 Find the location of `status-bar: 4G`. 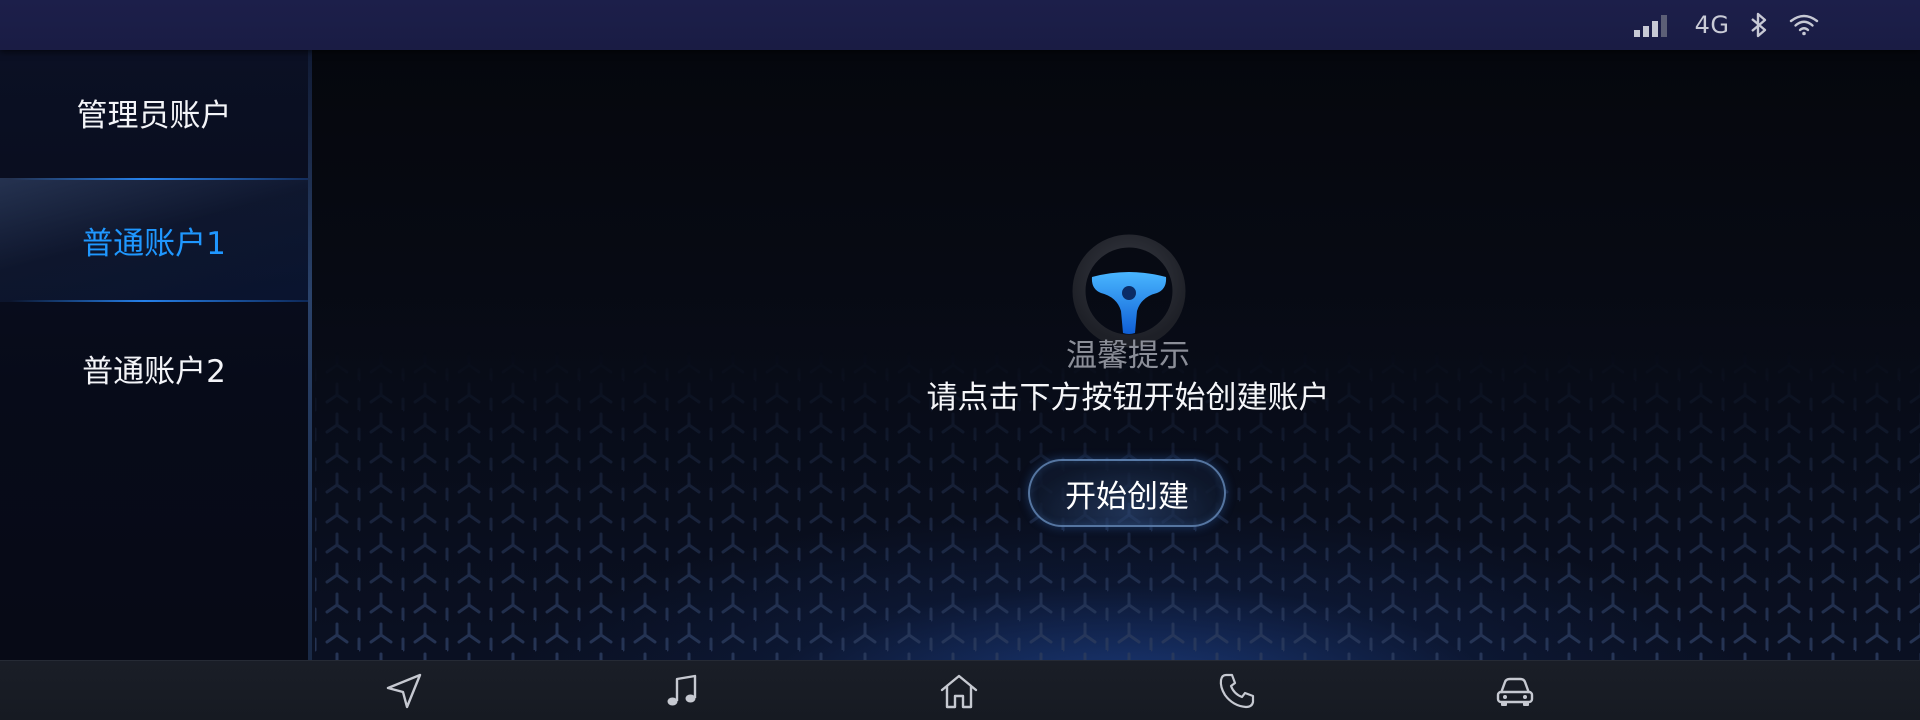

status-bar: 4G is located at coordinates (960, 25).